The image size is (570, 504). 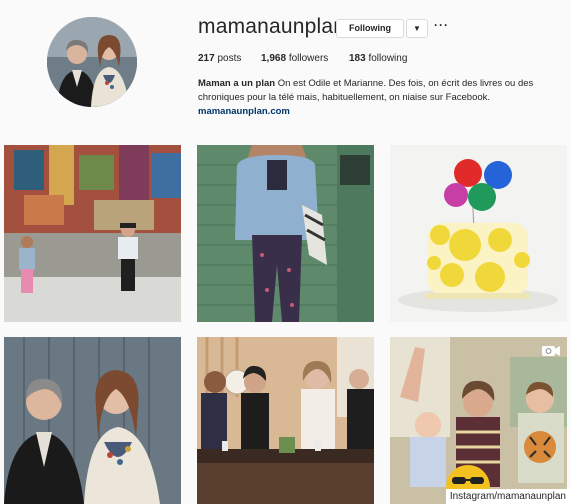 I want to click on video-camera-icon, so click(x=551, y=351).